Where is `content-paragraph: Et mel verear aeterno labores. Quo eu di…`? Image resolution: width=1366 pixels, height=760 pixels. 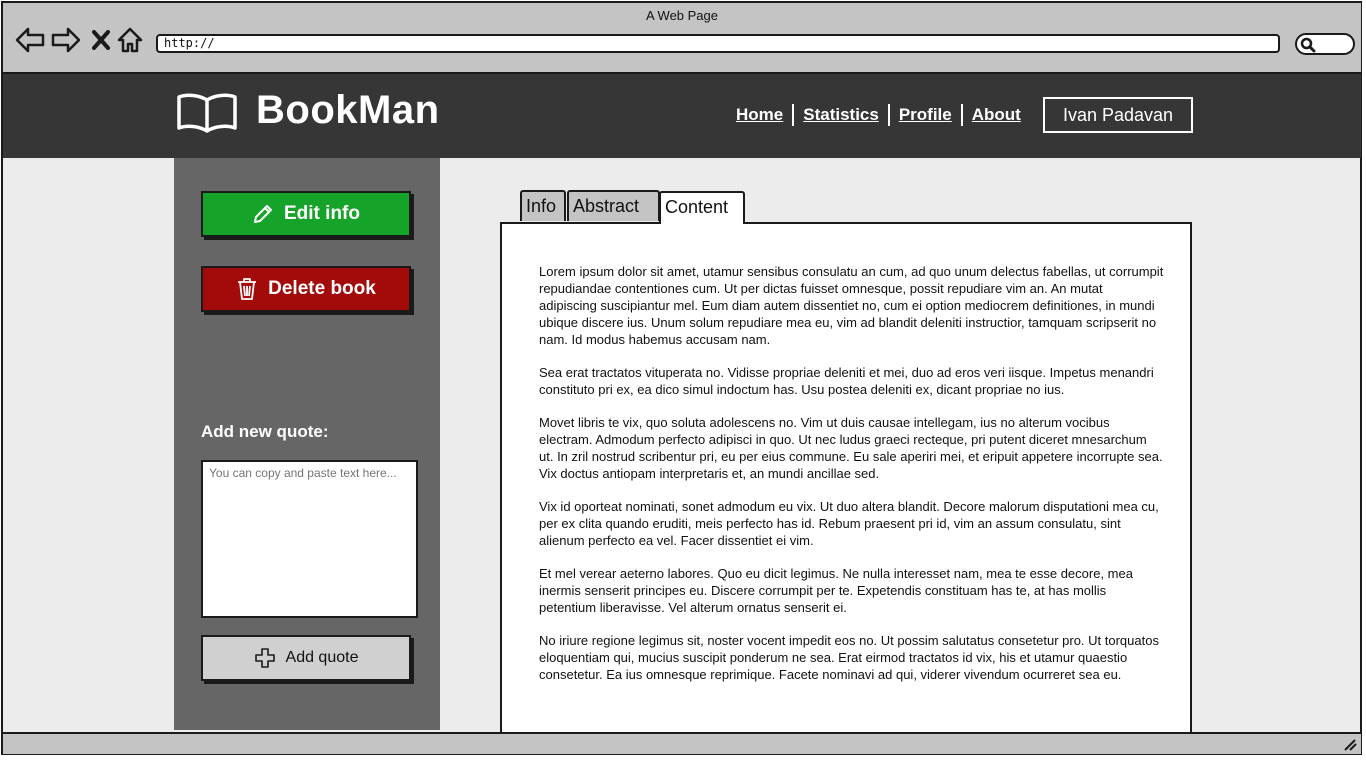
content-paragraph: Et mel verear aeterno labores. Quo eu di… is located at coordinates (836, 590).